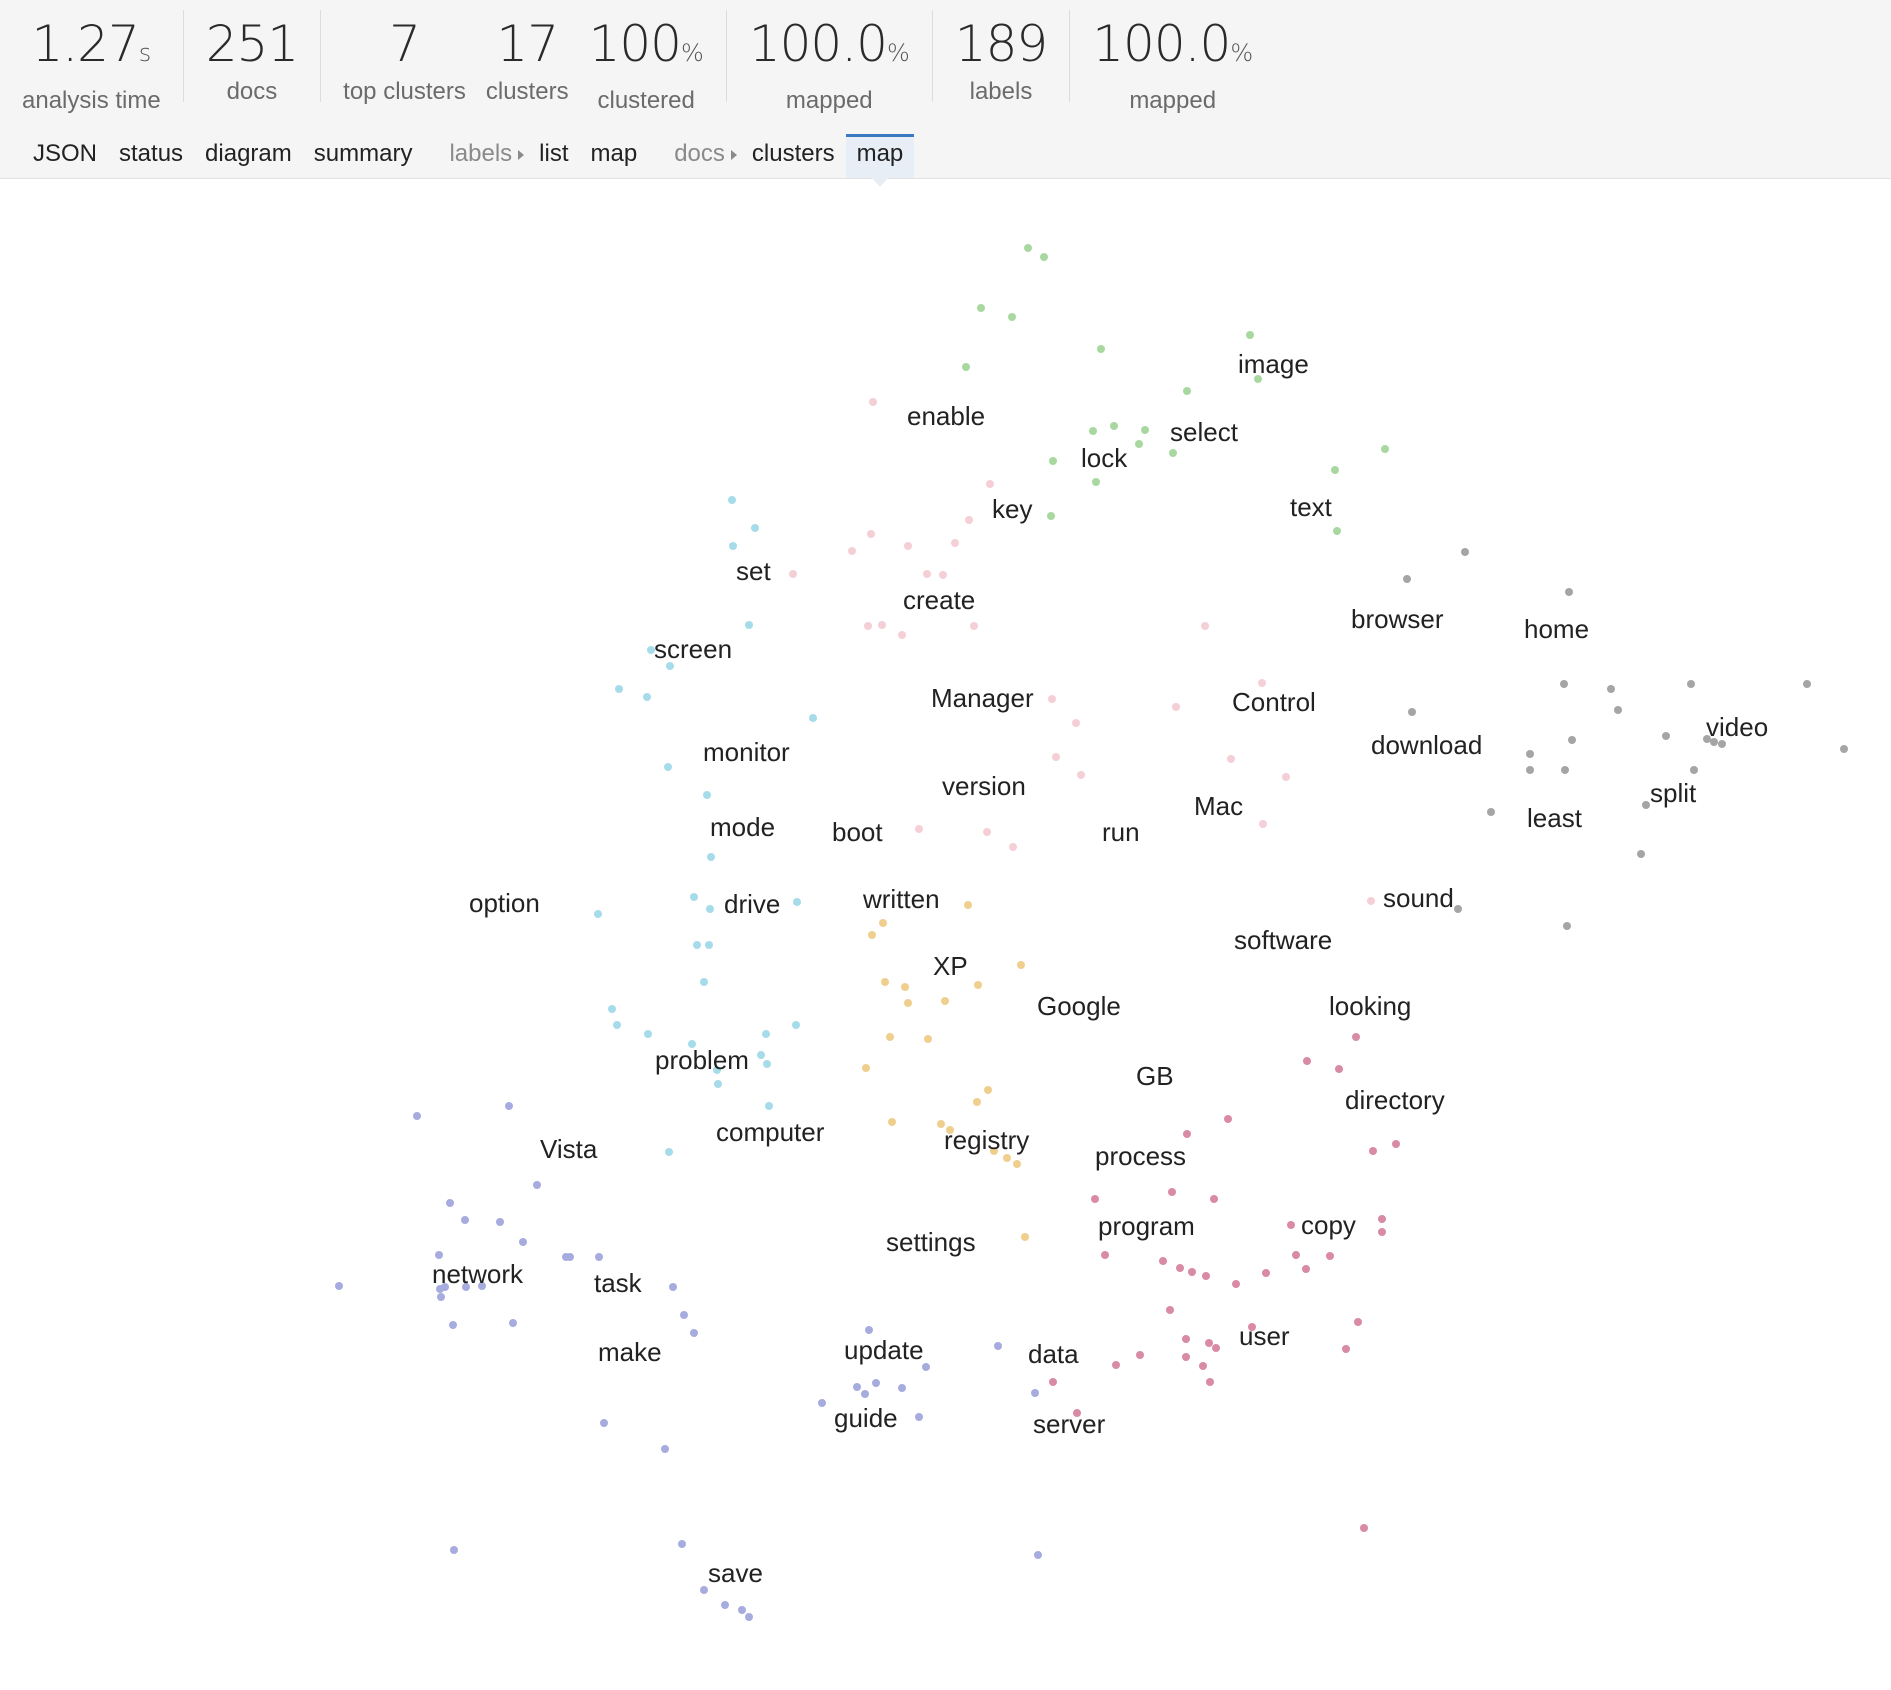  I want to click on tab-json: JSON, so click(65, 156).